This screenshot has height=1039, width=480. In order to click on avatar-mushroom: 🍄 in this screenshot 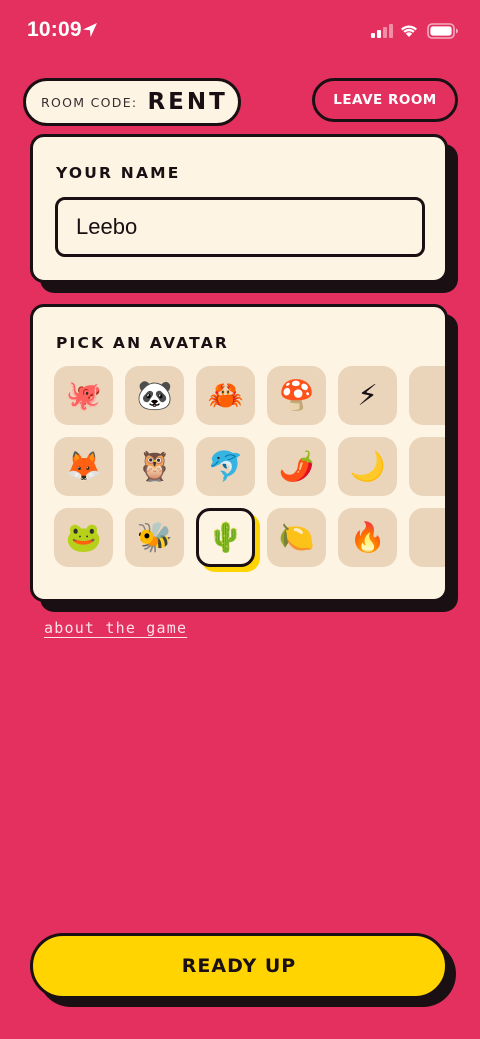, I will do `click(296, 395)`.